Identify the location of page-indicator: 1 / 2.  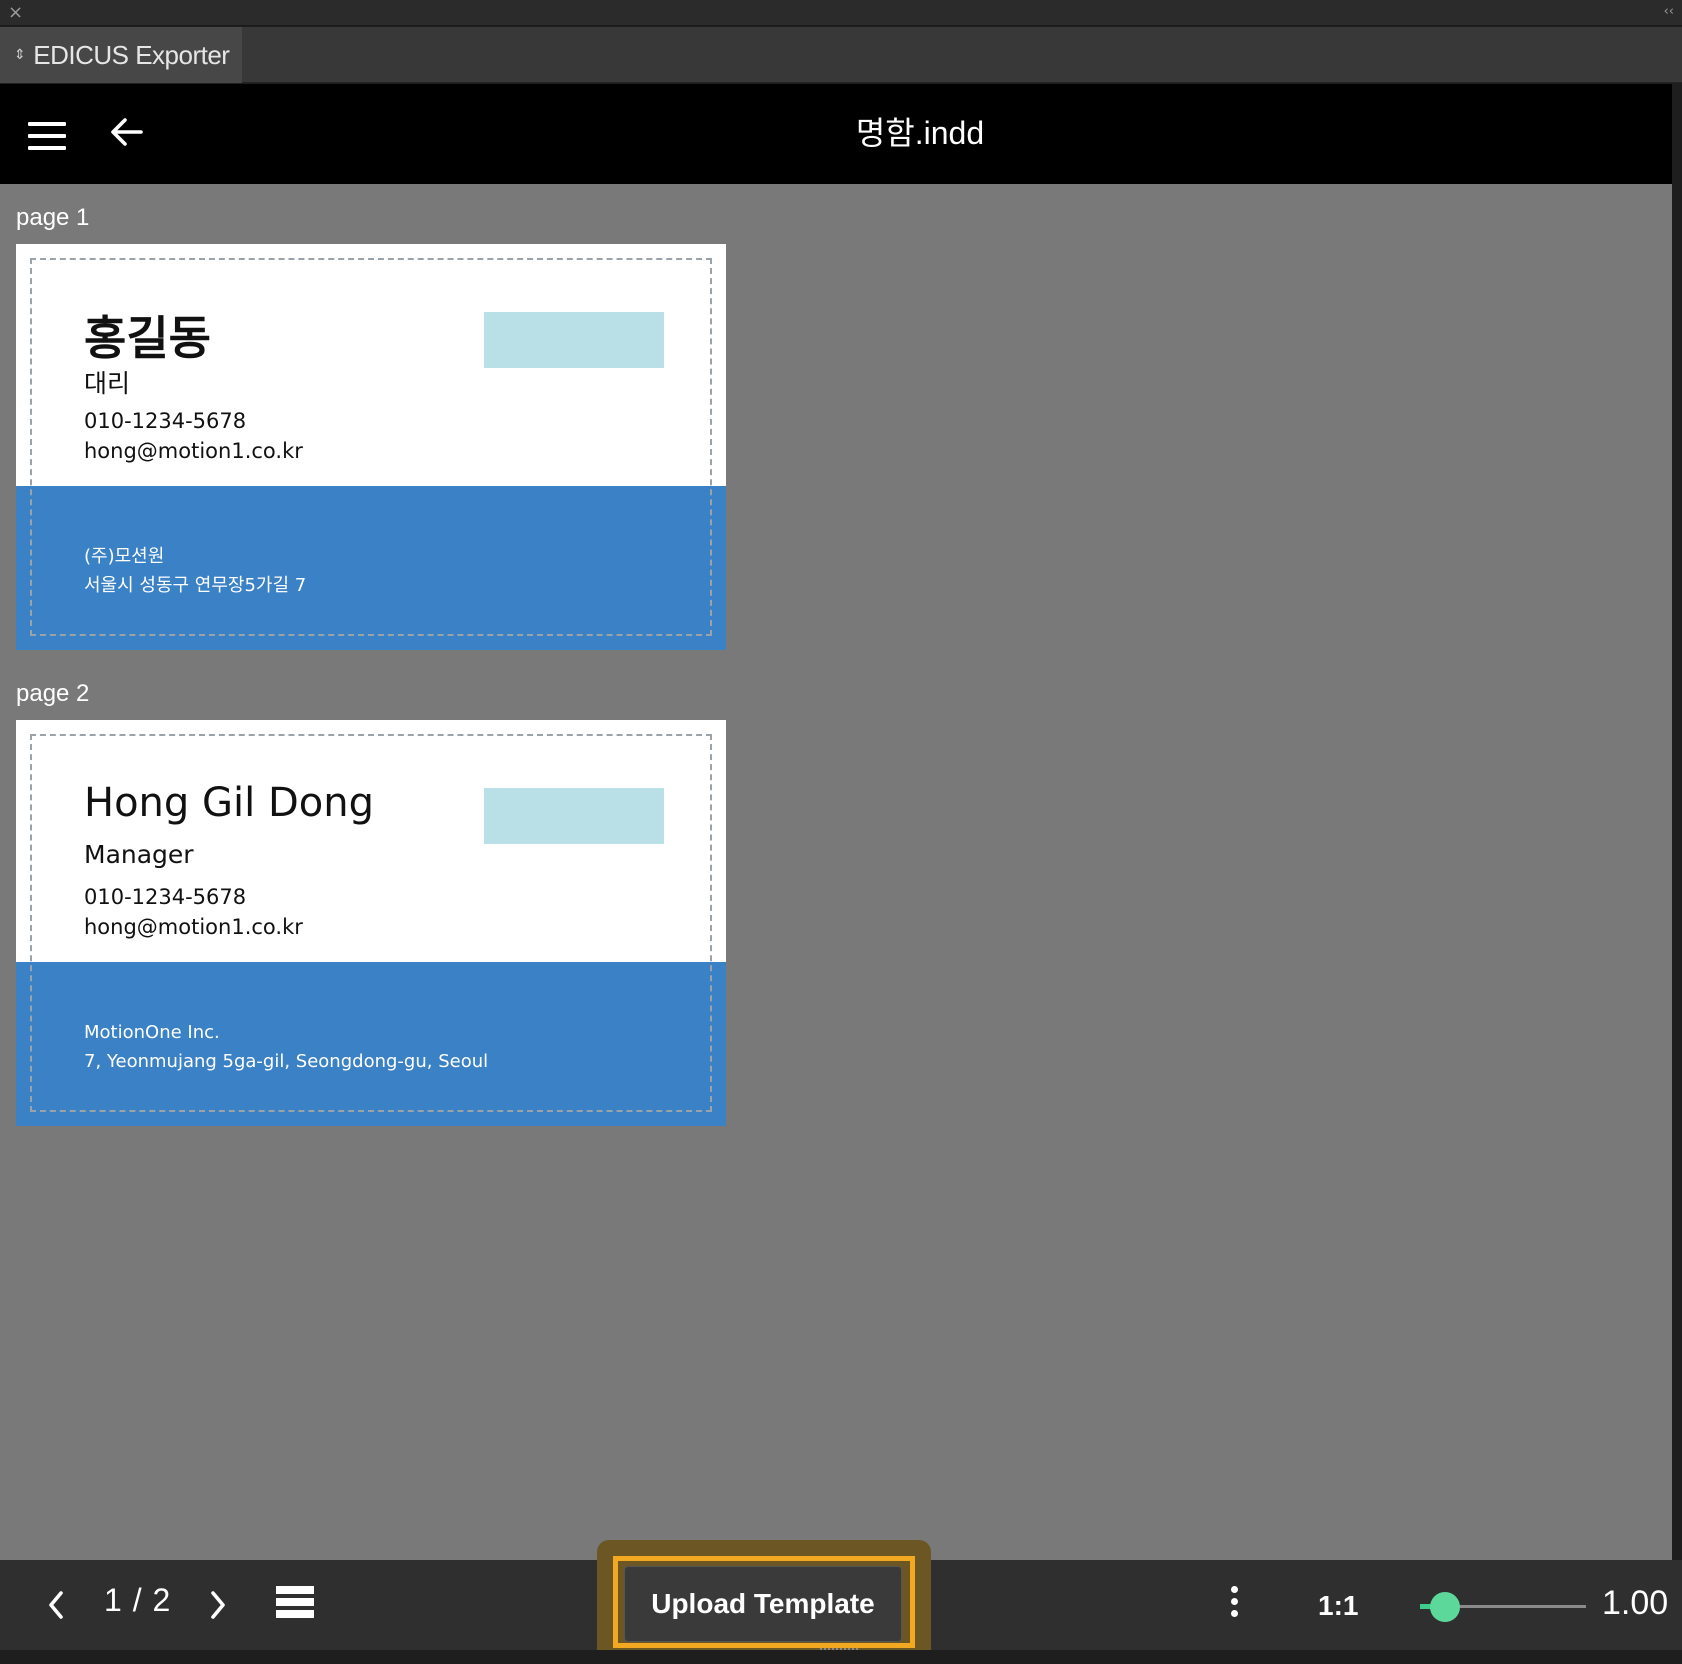
(138, 1600).